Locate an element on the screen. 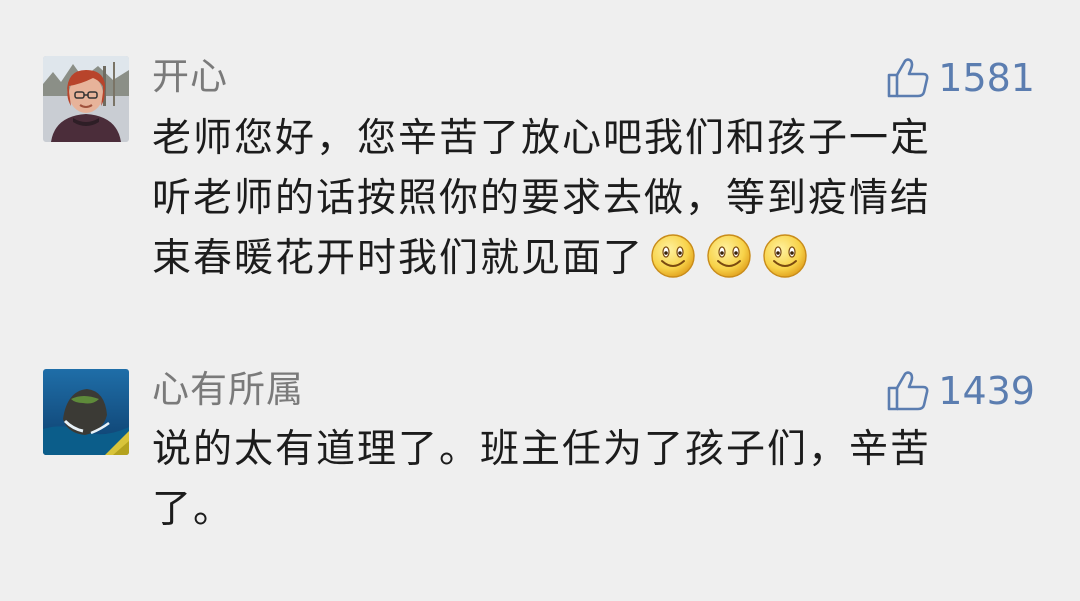 The height and width of the screenshot is (601, 1080). like-button: 1439 is located at coordinates (960, 391).